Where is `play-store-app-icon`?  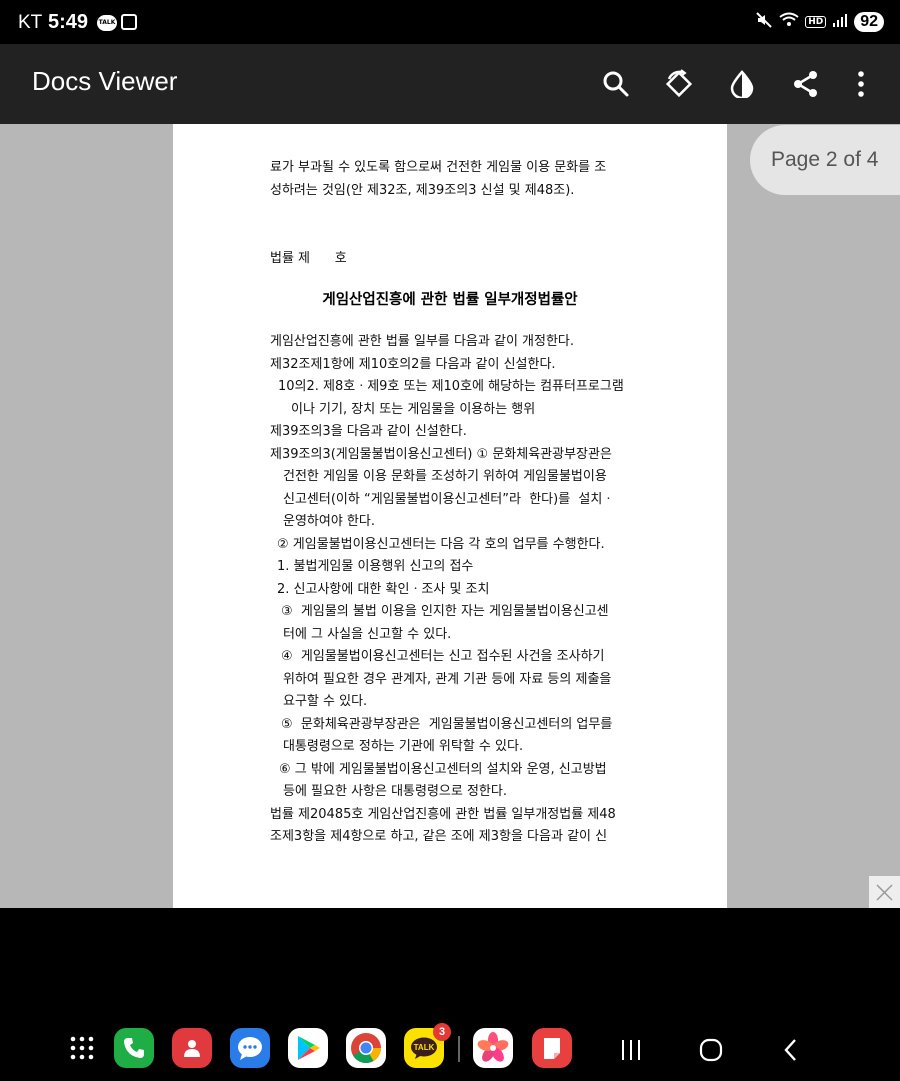
play-store-app-icon is located at coordinates (309, 1048).